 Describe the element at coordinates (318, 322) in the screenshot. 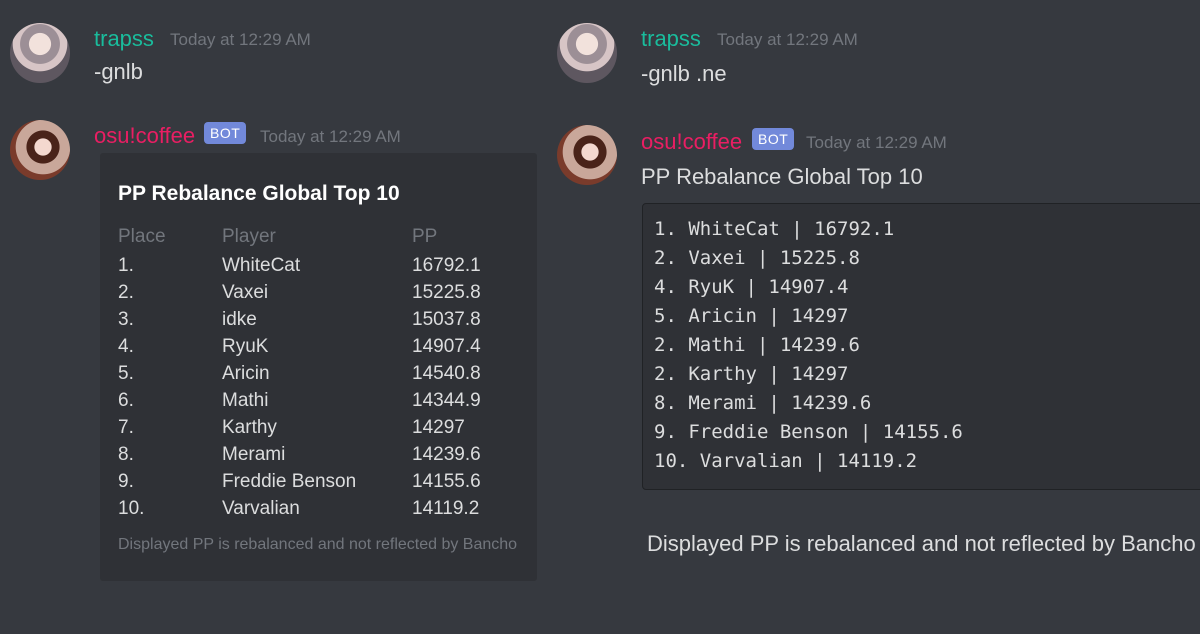

I see `leaderboard-row: 3. idke 15037.8` at that location.